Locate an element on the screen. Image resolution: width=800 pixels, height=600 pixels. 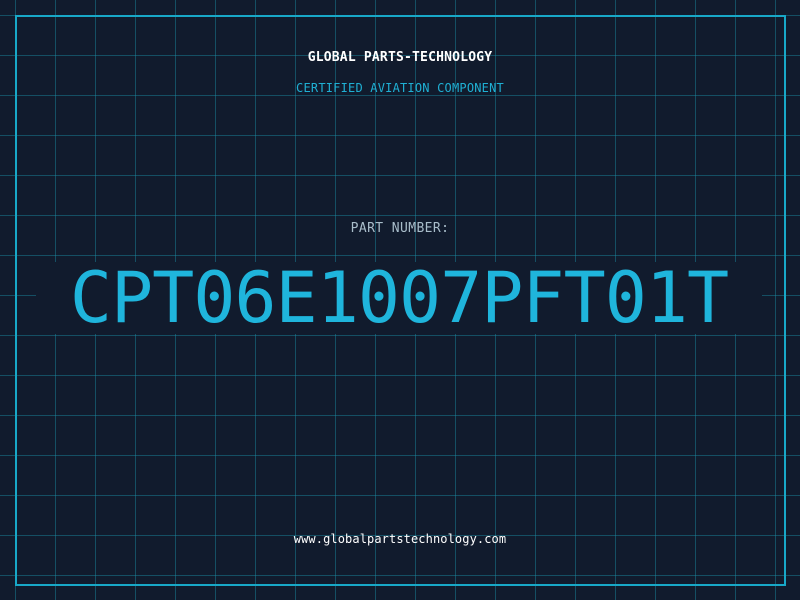
website-url: www.globalpartstechnology.com is located at coordinates (400, 539).